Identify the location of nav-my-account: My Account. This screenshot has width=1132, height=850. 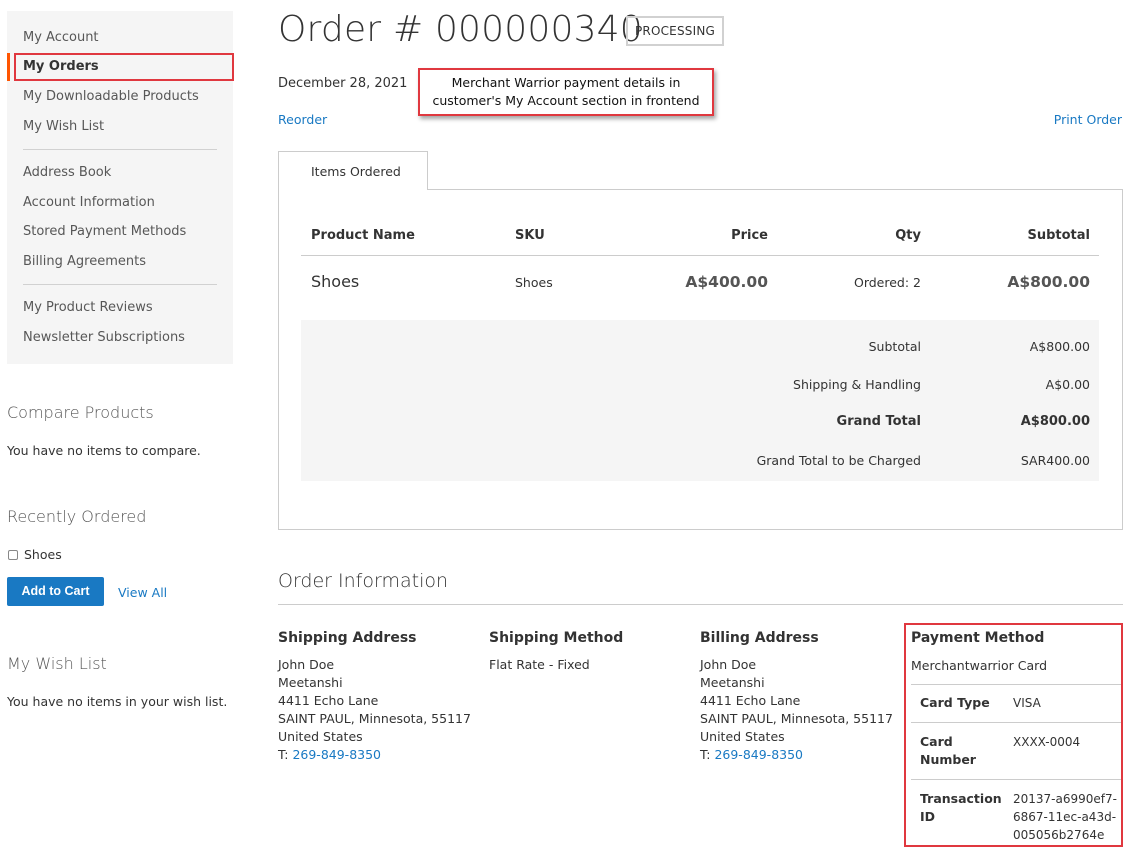
(61, 37).